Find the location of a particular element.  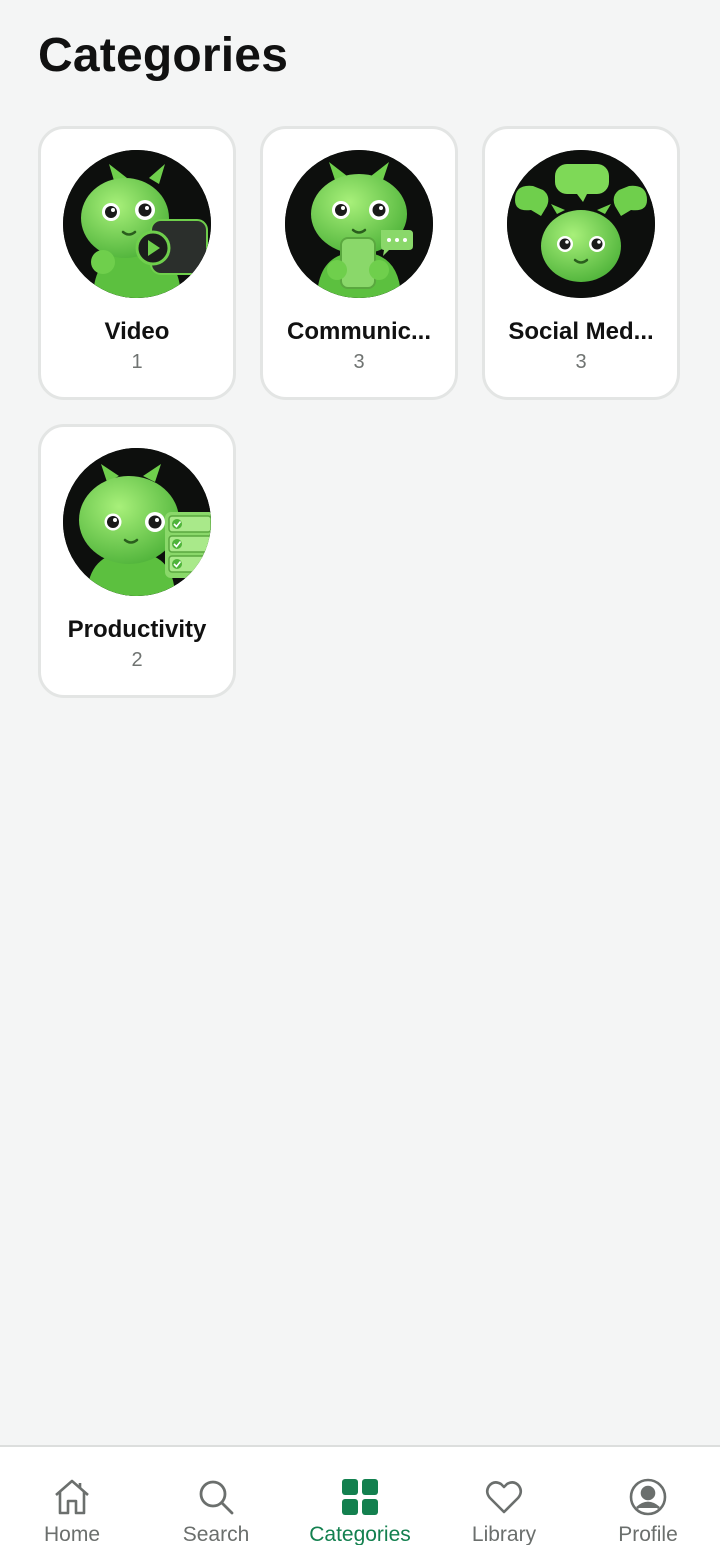

robot-social-bubbles-icon is located at coordinates (581, 224).